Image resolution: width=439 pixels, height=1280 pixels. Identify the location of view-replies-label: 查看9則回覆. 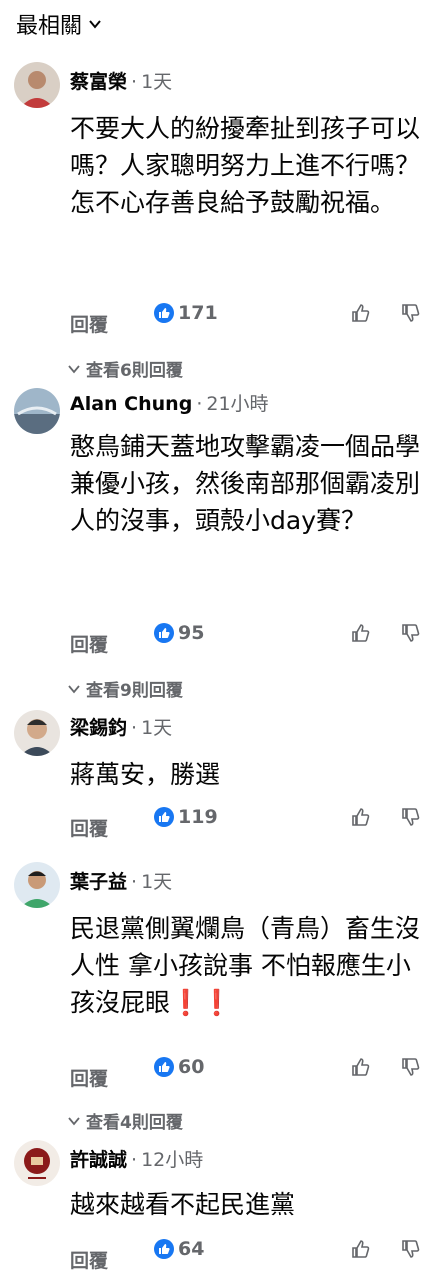
(134, 691).